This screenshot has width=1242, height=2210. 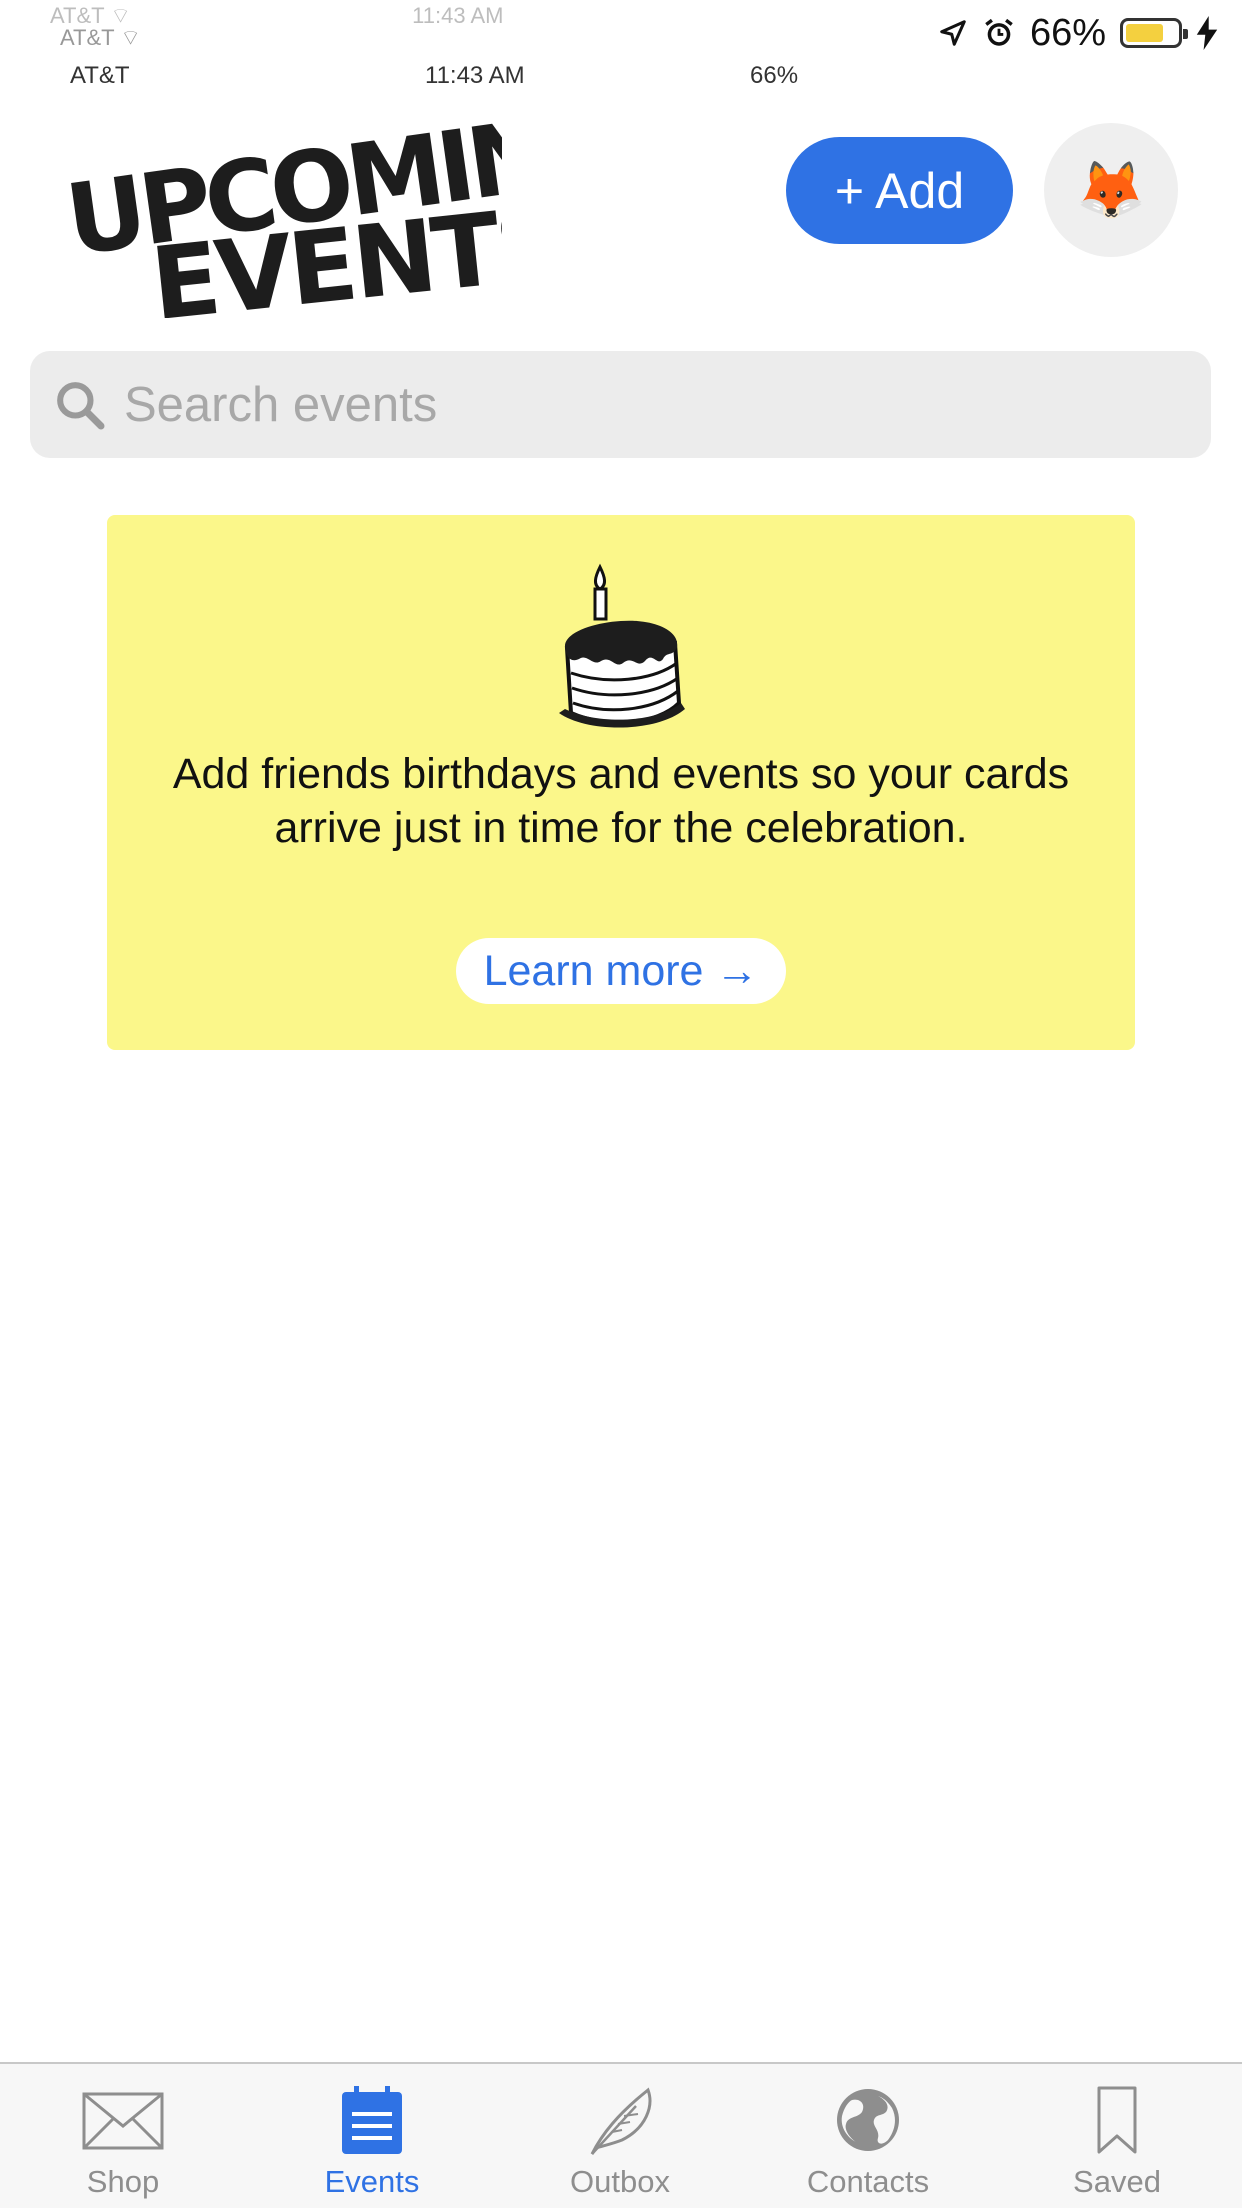 I want to click on battery-percent-small: 66%, so click(x=774, y=75).